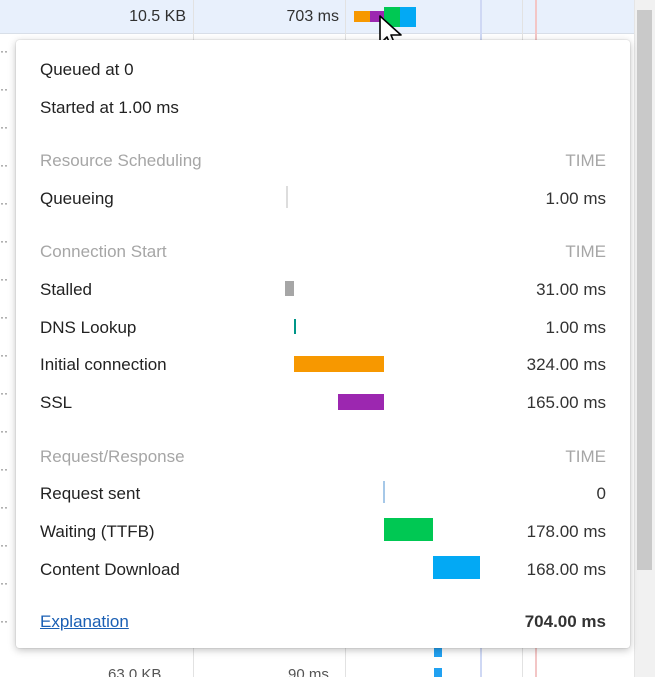 The width and height of the screenshot is (655, 677). Describe the element at coordinates (103, 364) in the screenshot. I see `timing-label: Initial connection` at that location.